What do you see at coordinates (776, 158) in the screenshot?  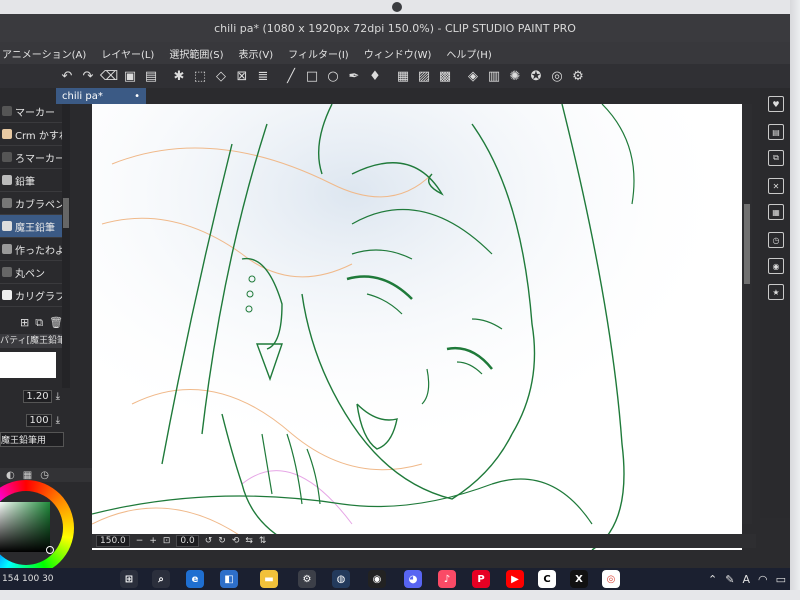 I see `copy-icon: ⧉` at bounding box center [776, 158].